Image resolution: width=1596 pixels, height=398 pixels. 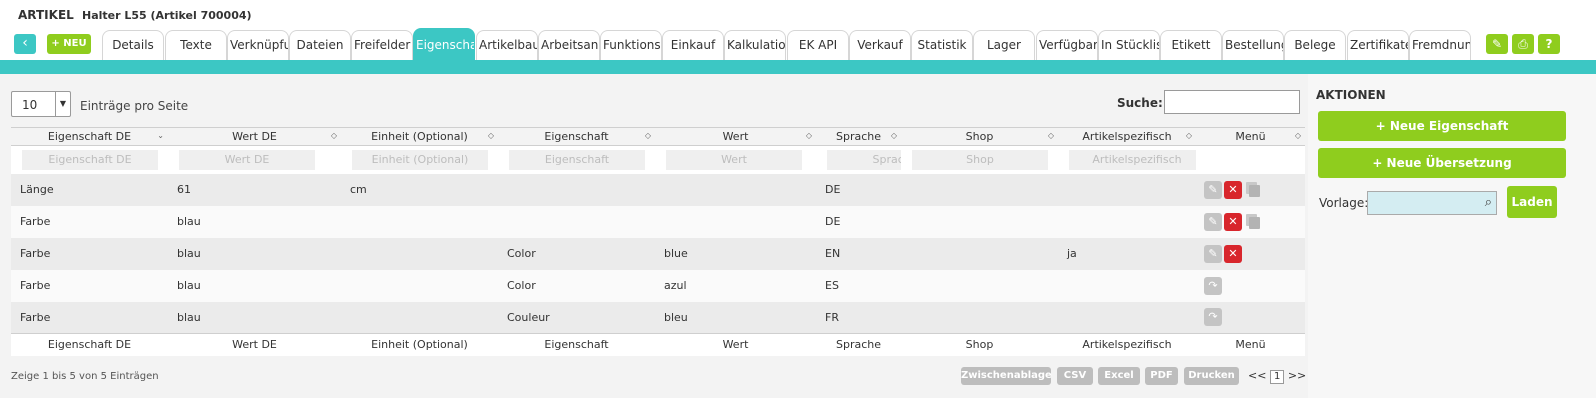 What do you see at coordinates (1129, 45) in the screenshot?
I see `tab-16: In Stückliste` at bounding box center [1129, 45].